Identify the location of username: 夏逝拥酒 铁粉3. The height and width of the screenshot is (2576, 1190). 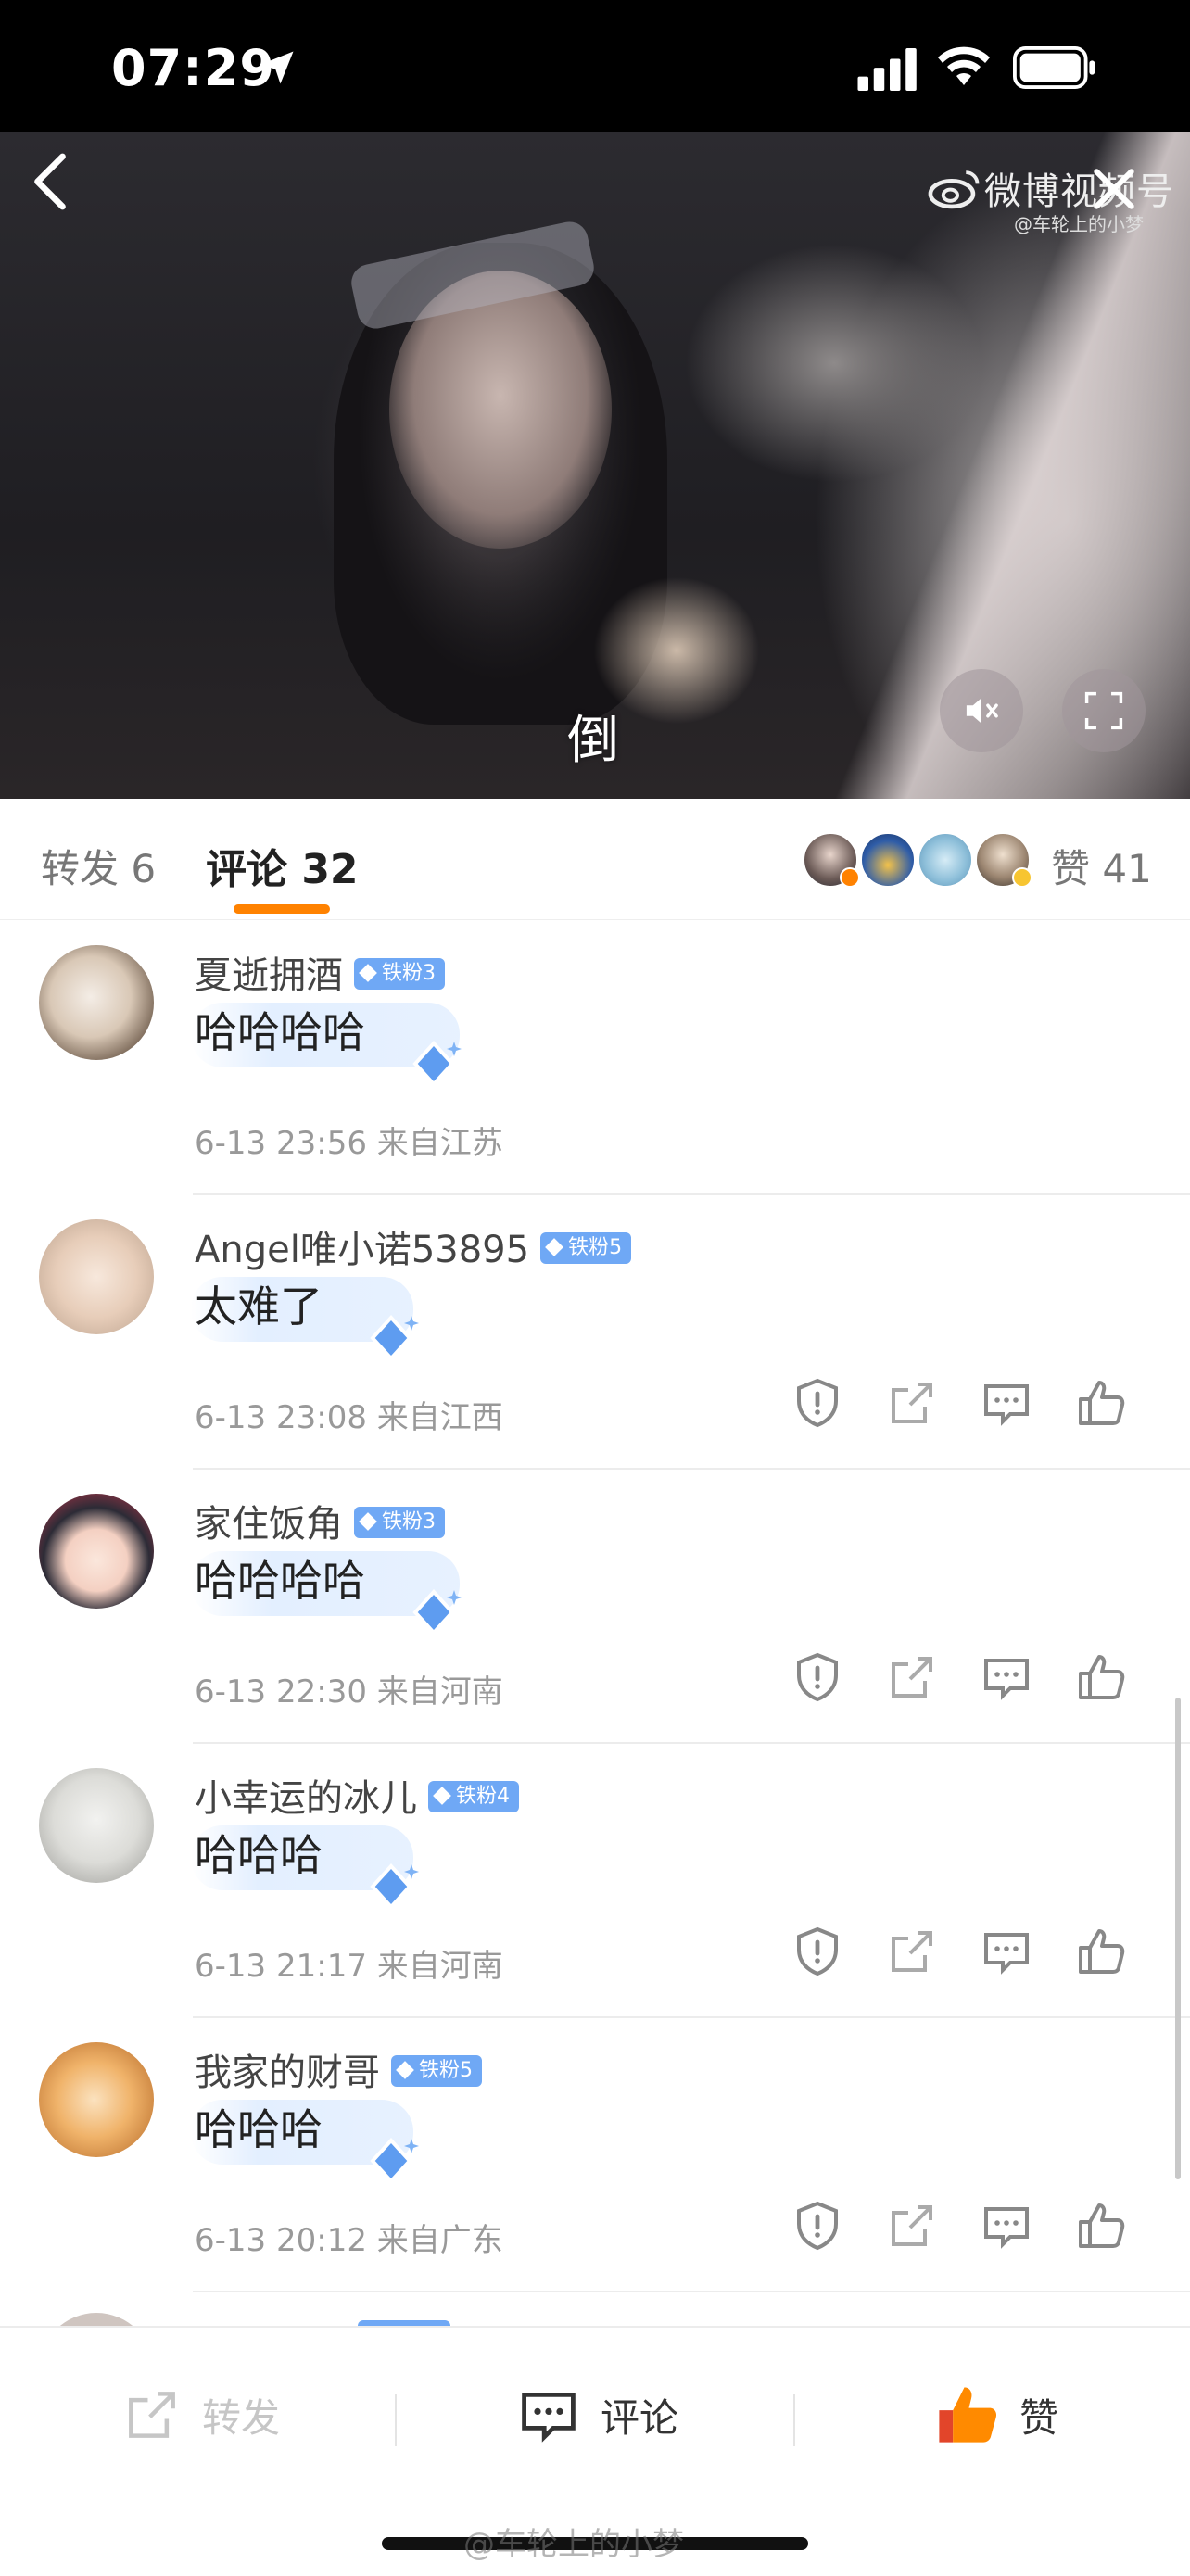
(320, 972).